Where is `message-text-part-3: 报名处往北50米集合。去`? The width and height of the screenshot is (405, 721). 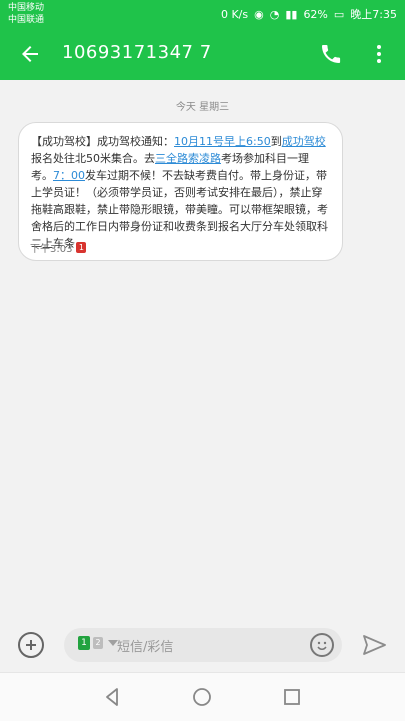 message-text-part-3: 报名处往北50米集合。去 is located at coordinates (93, 158).